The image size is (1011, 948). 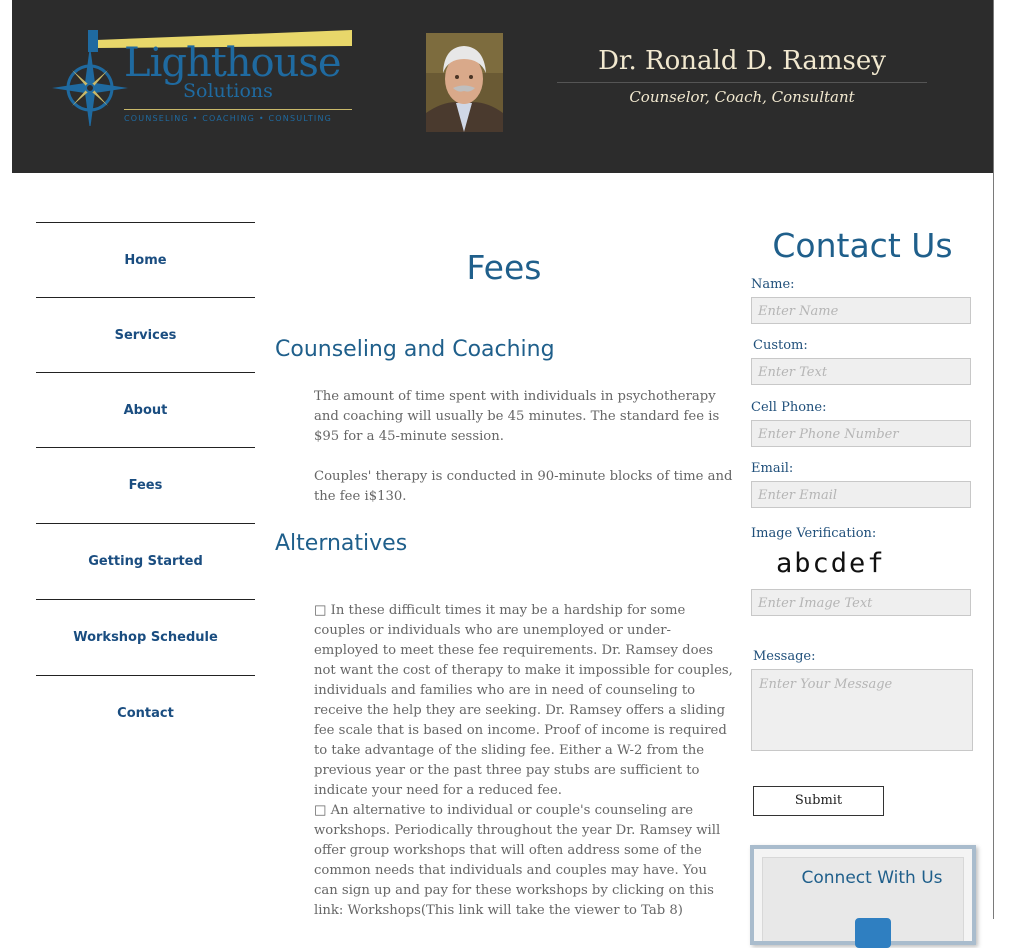 I want to click on nav-item-contact: Contact, so click(x=145, y=712).